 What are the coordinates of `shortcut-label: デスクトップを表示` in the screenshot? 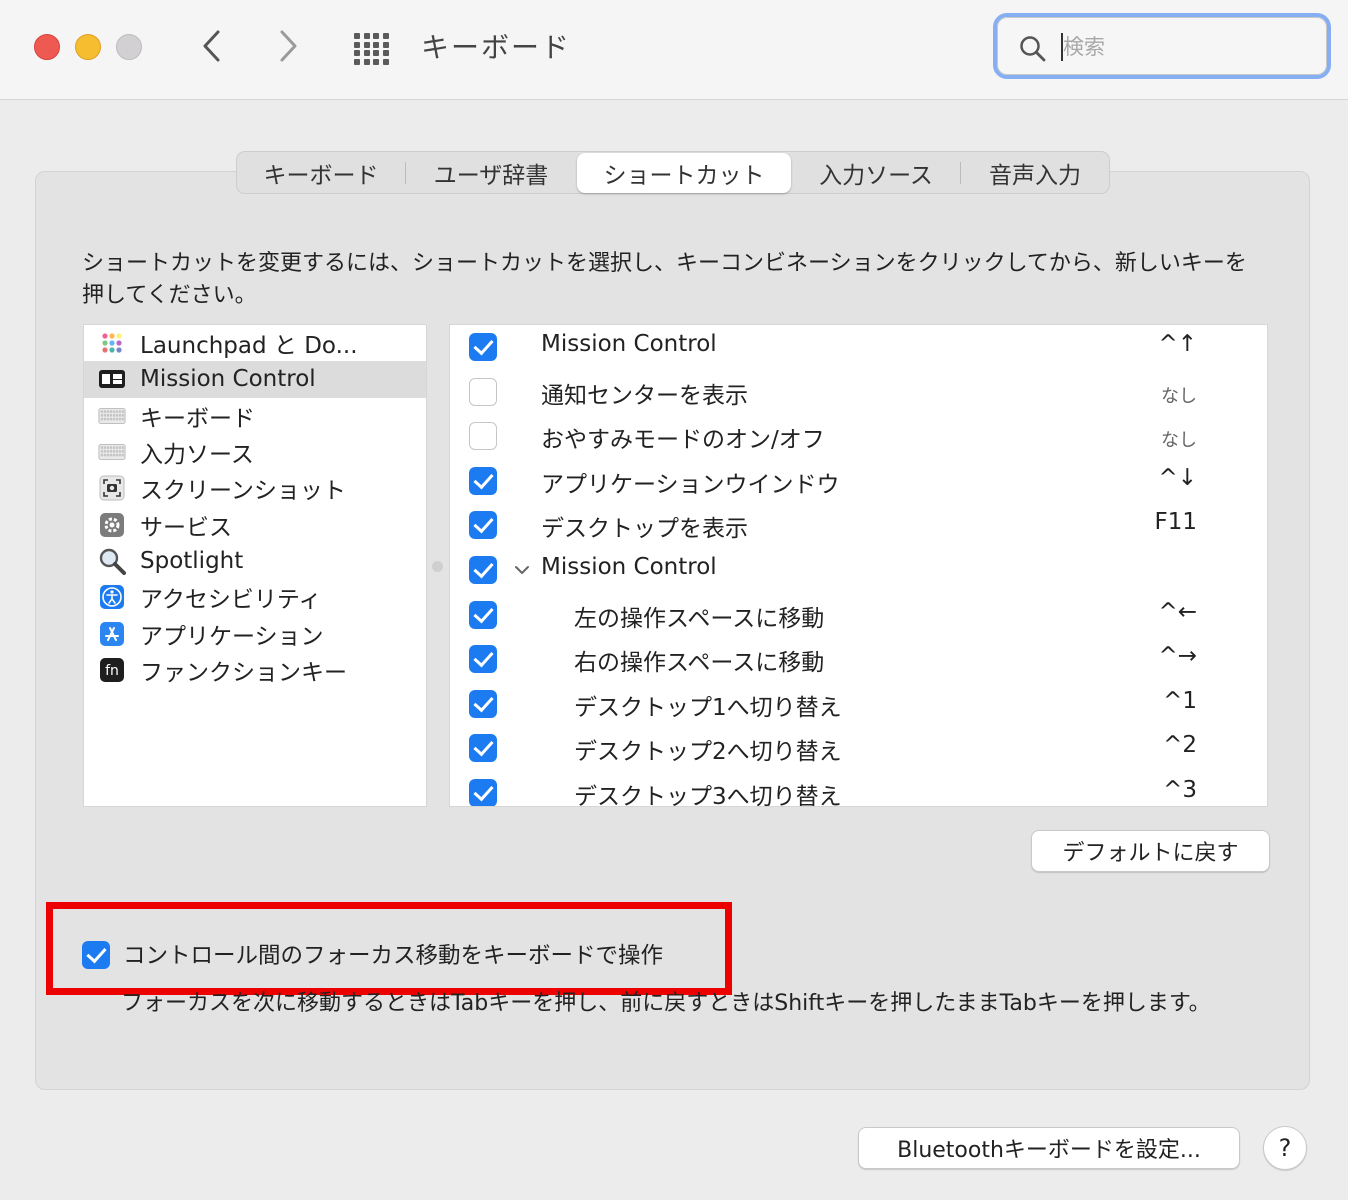 It's located at (644, 529).